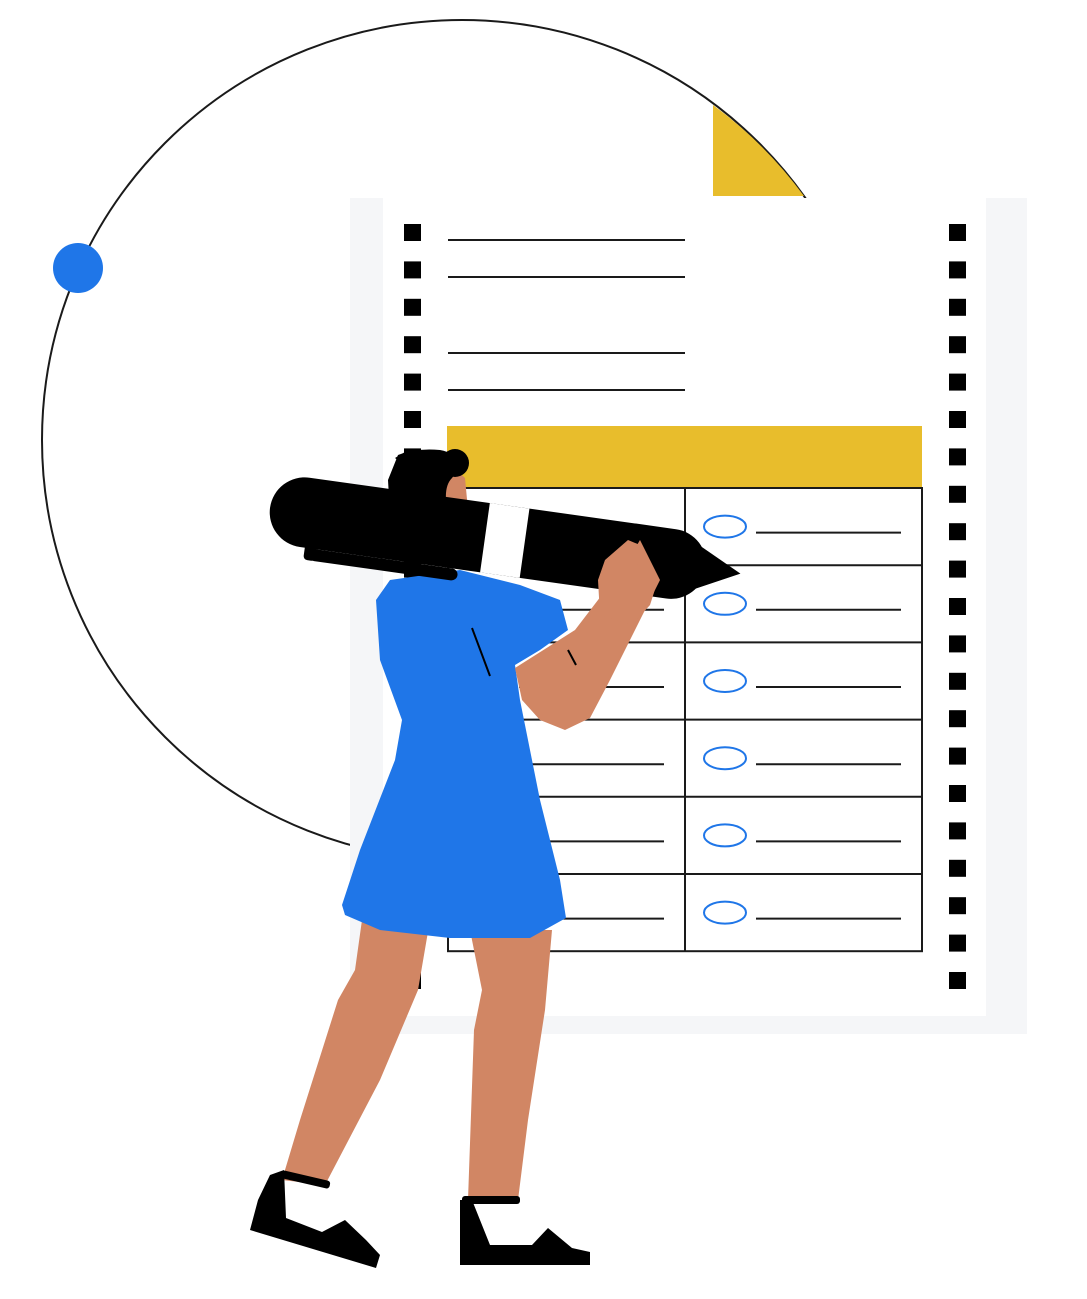  I want to click on blue-dot, so click(78, 268).